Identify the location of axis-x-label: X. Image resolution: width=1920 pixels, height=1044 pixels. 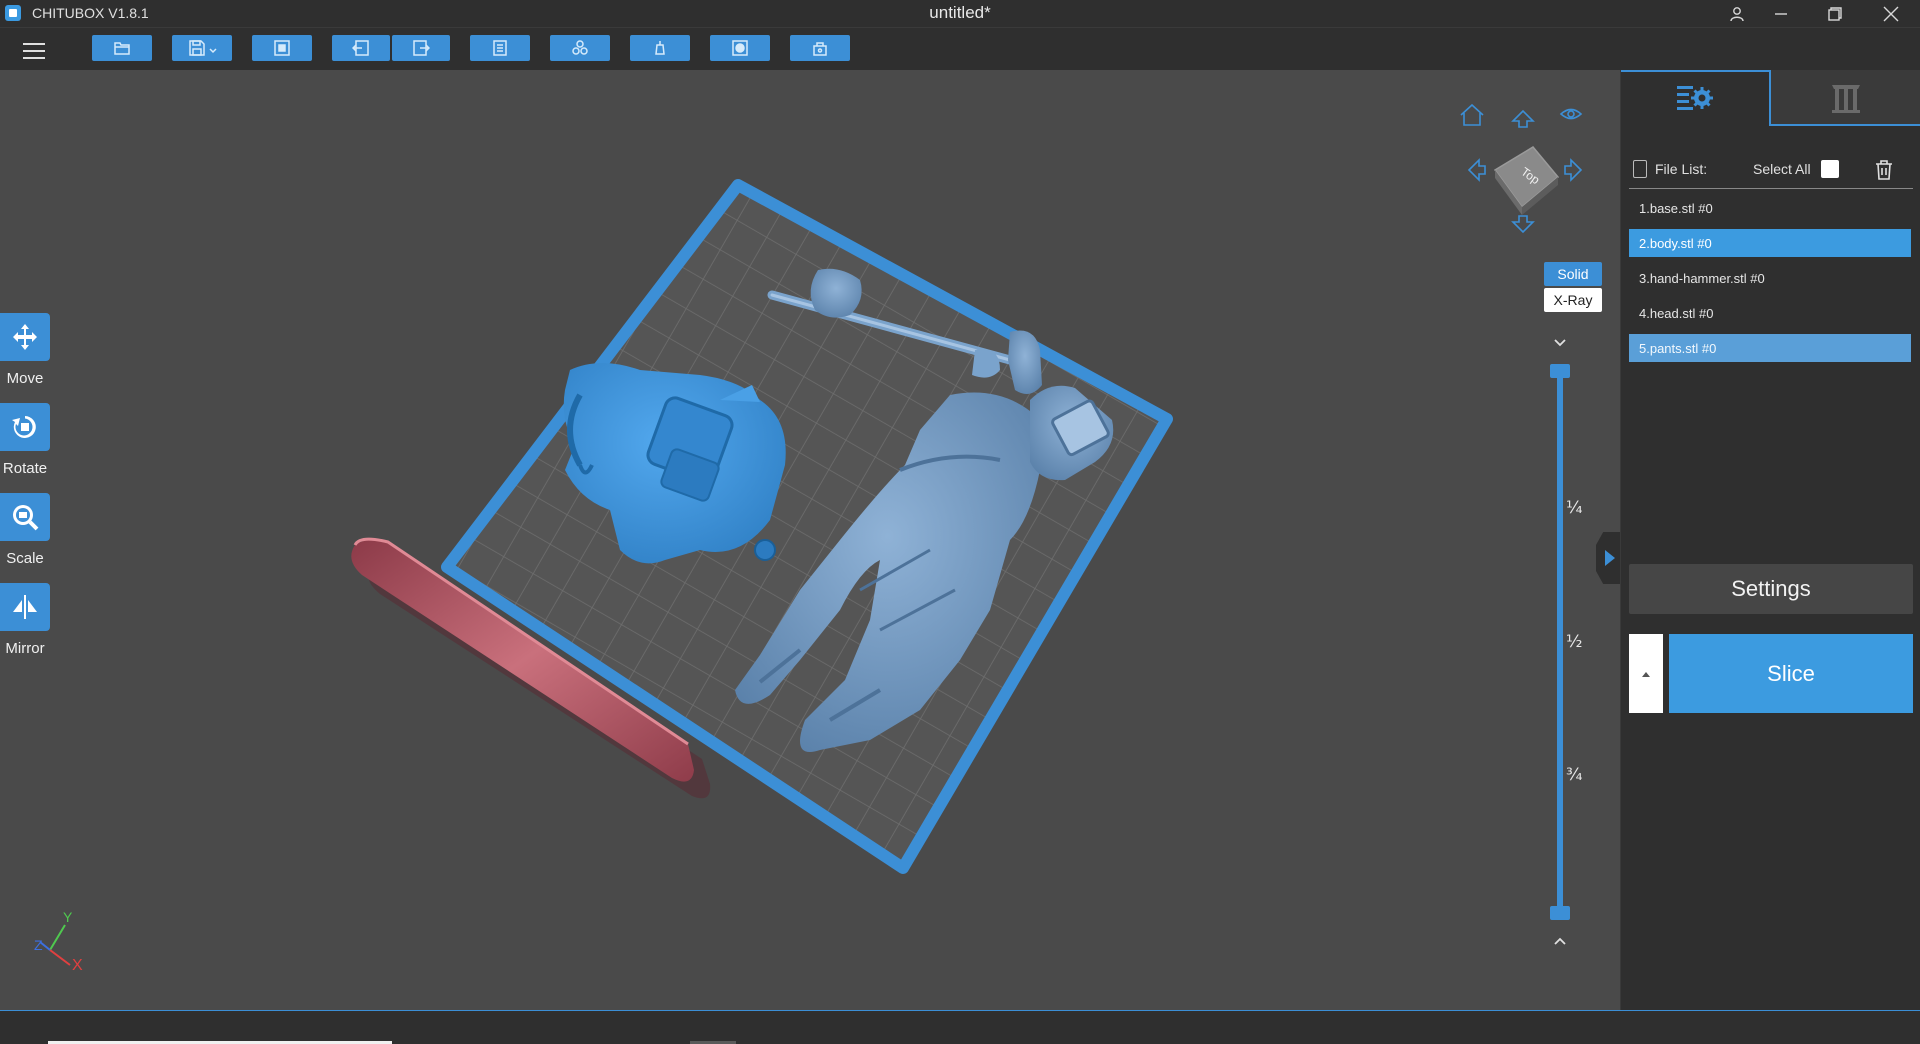
(77, 965).